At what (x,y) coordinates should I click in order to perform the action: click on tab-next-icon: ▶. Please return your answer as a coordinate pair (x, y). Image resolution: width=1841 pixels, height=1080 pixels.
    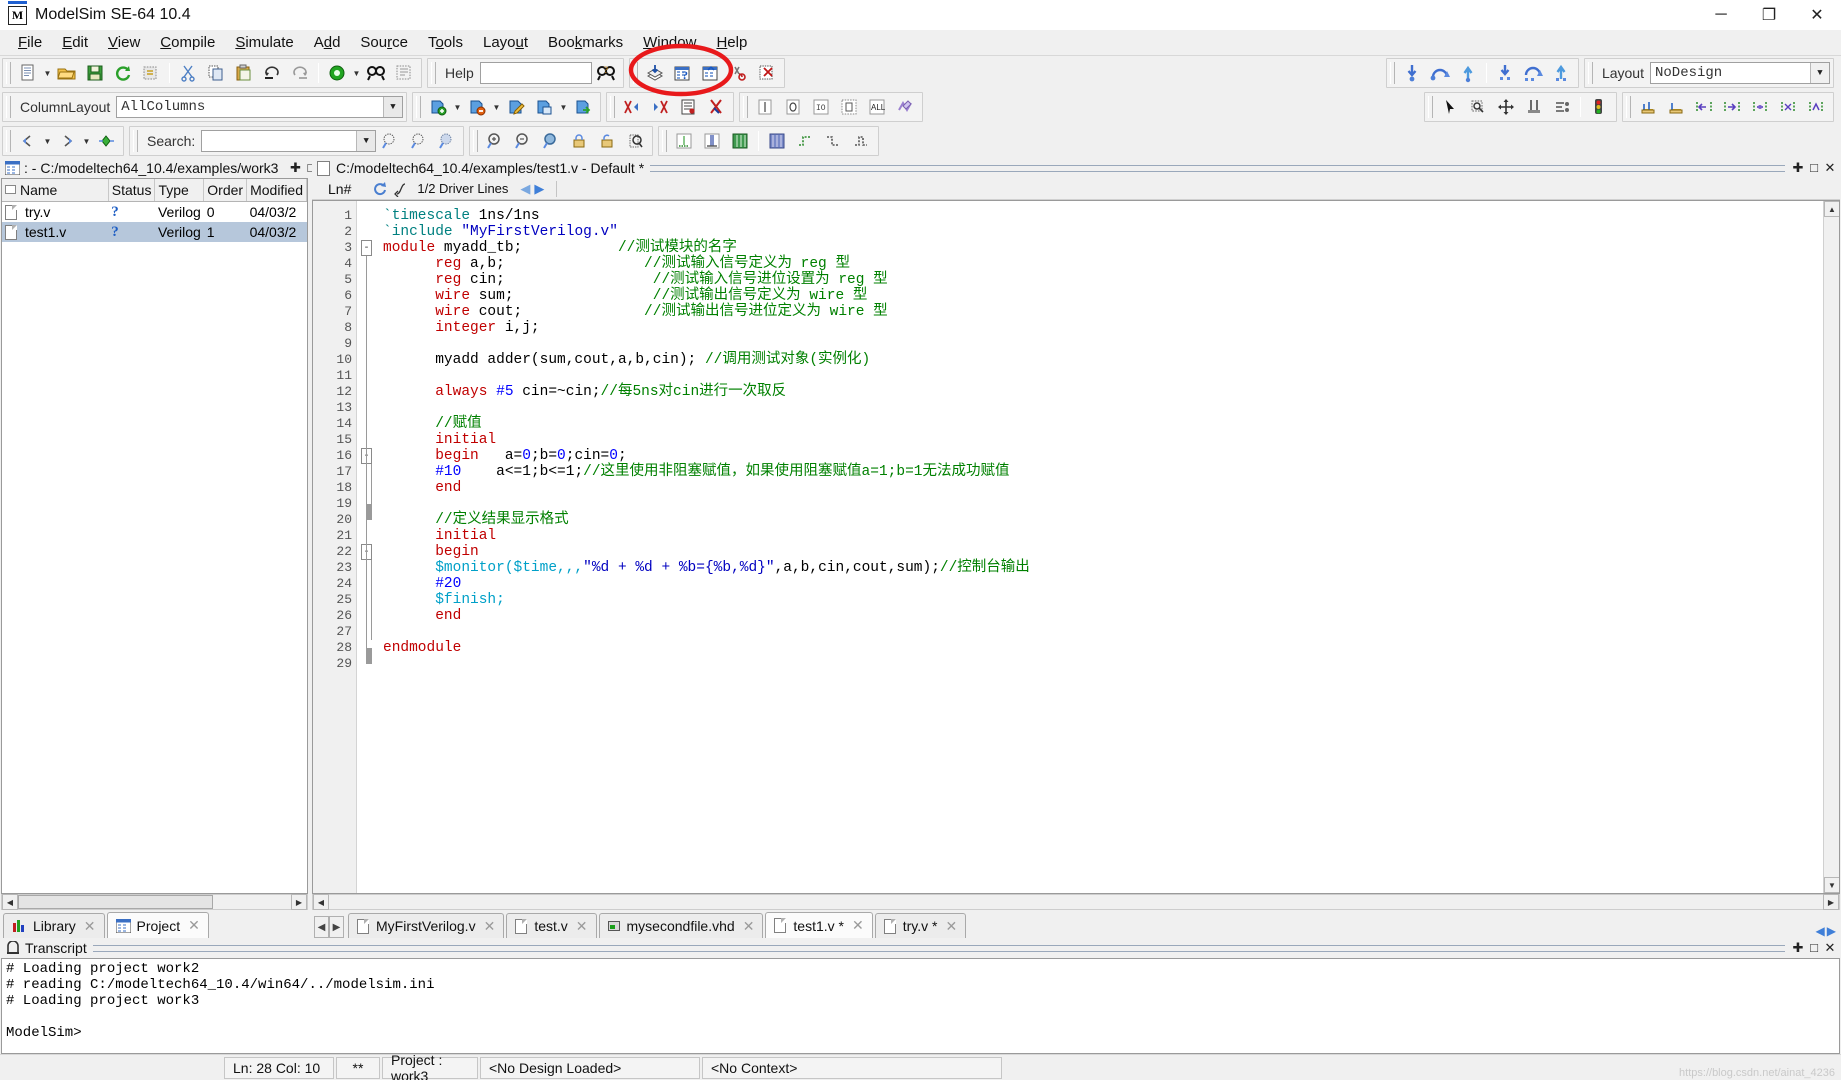
    Looking at the image, I should click on (1831, 931).